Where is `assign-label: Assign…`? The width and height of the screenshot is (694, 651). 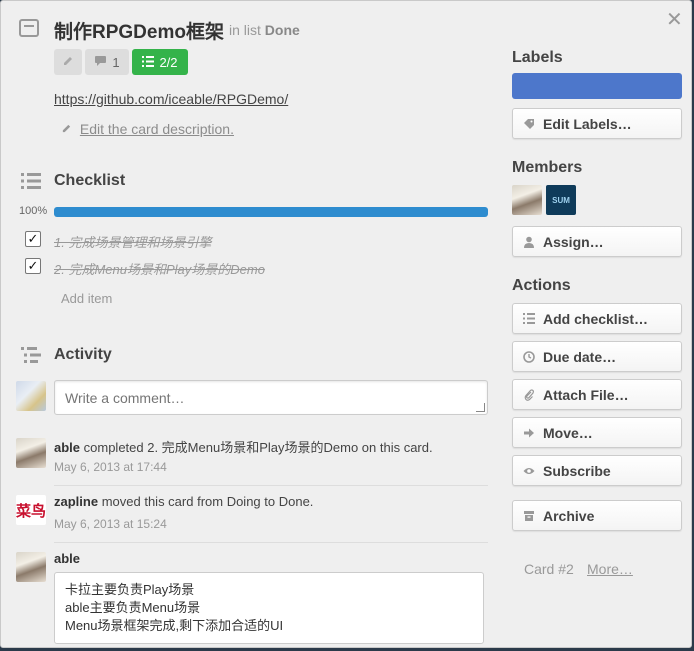 assign-label: Assign… is located at coordinates (573, 241).